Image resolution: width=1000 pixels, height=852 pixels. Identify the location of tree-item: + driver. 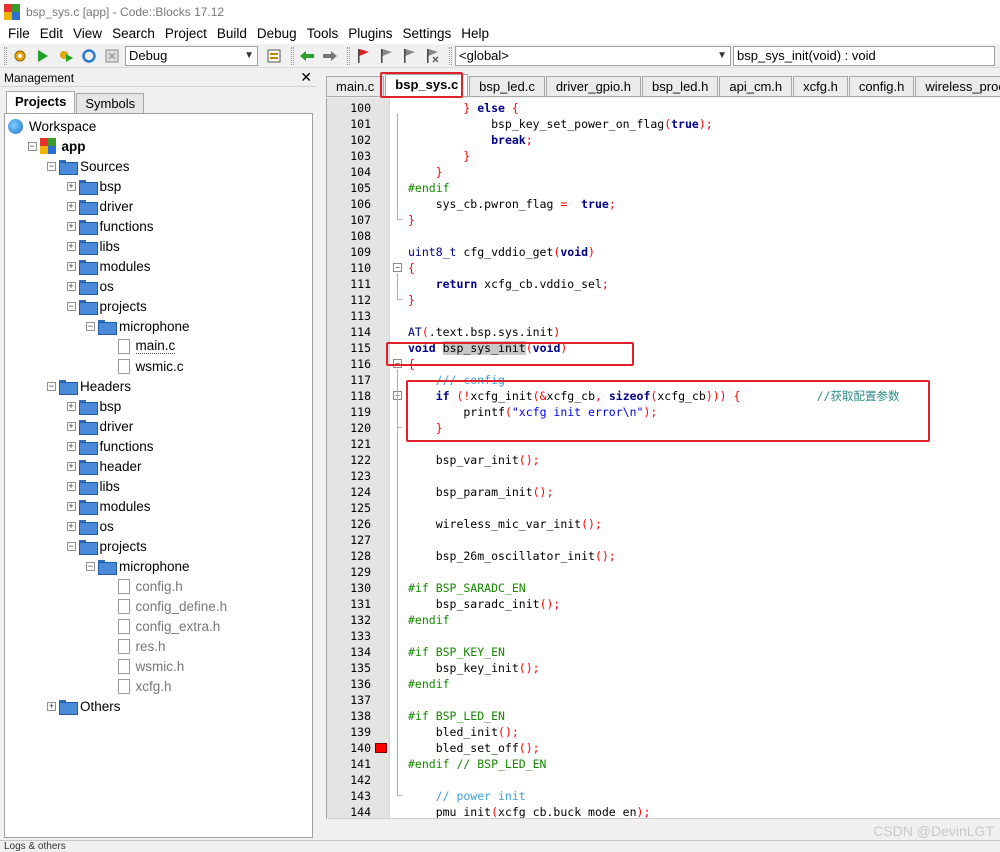
(99, 206).